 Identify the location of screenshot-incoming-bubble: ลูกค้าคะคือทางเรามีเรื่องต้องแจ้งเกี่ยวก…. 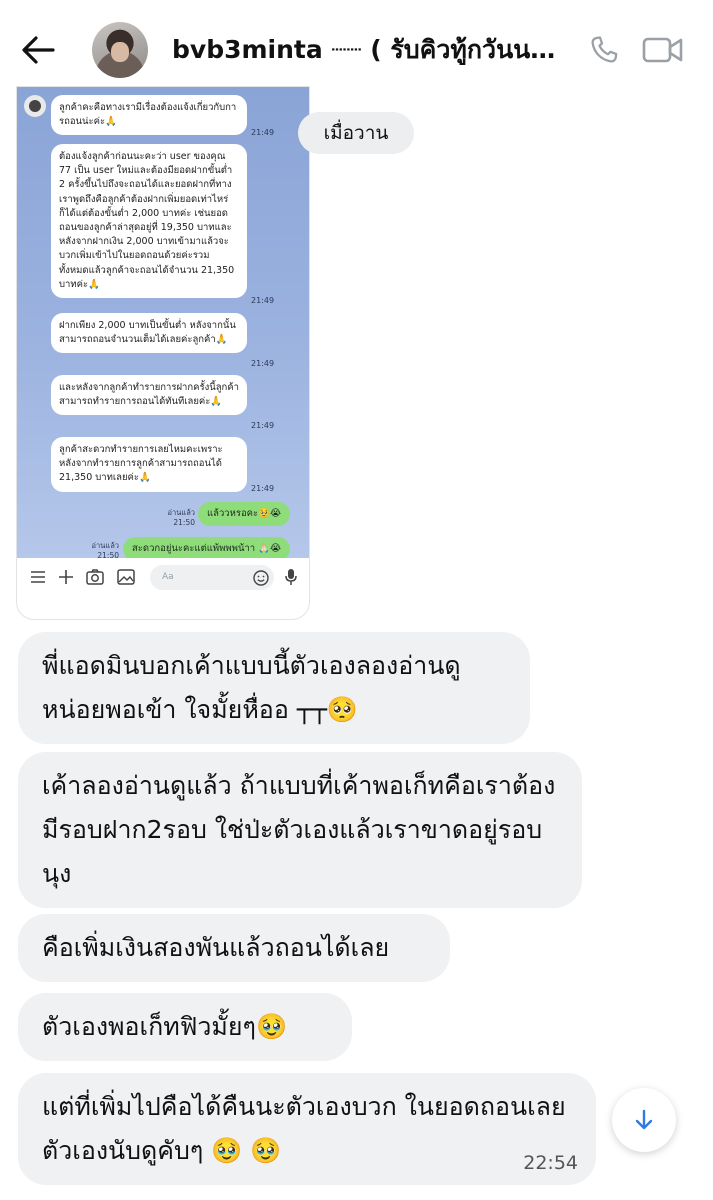
(149, 115).